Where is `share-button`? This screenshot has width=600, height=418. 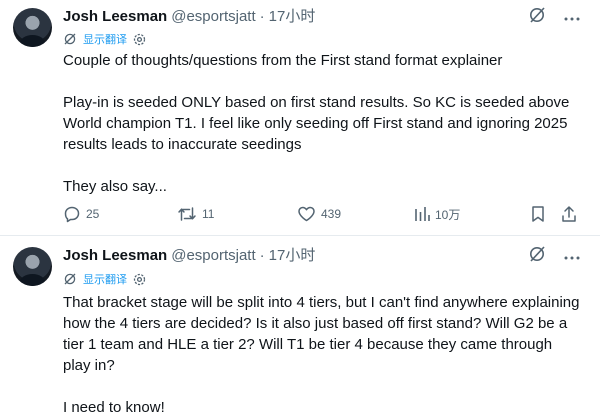
share-button is located at coordinates (569, 214).